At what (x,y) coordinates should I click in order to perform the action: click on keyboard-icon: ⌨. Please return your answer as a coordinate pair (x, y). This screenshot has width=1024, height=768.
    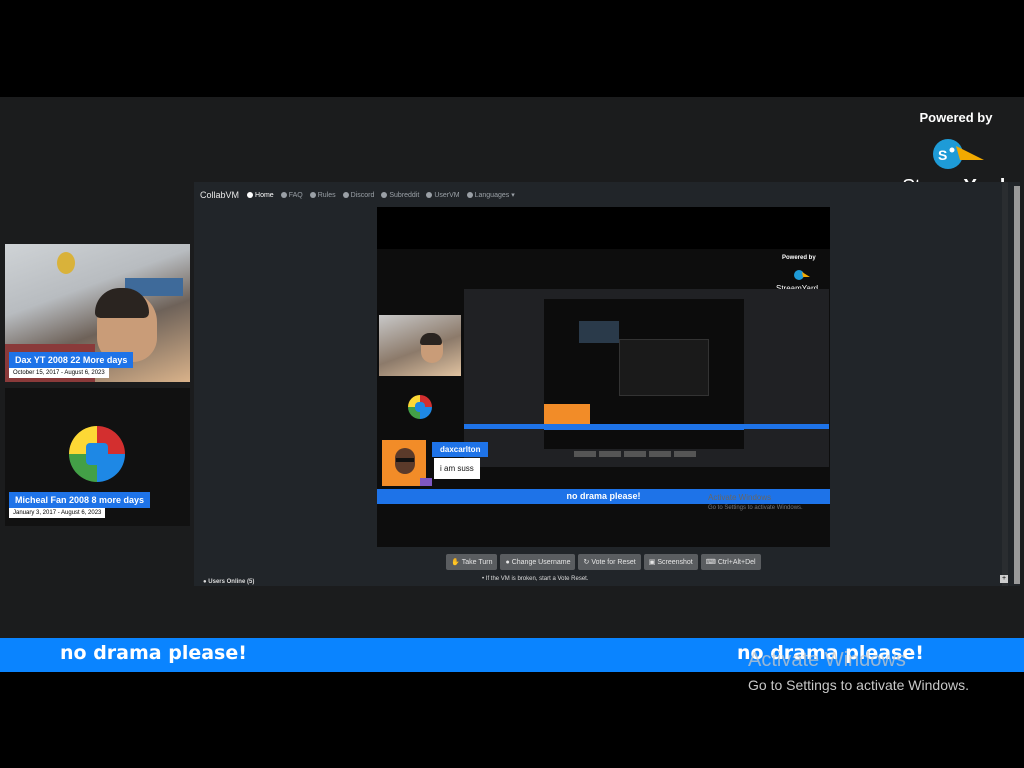
    Looking at the image, I should click on (710, 562).